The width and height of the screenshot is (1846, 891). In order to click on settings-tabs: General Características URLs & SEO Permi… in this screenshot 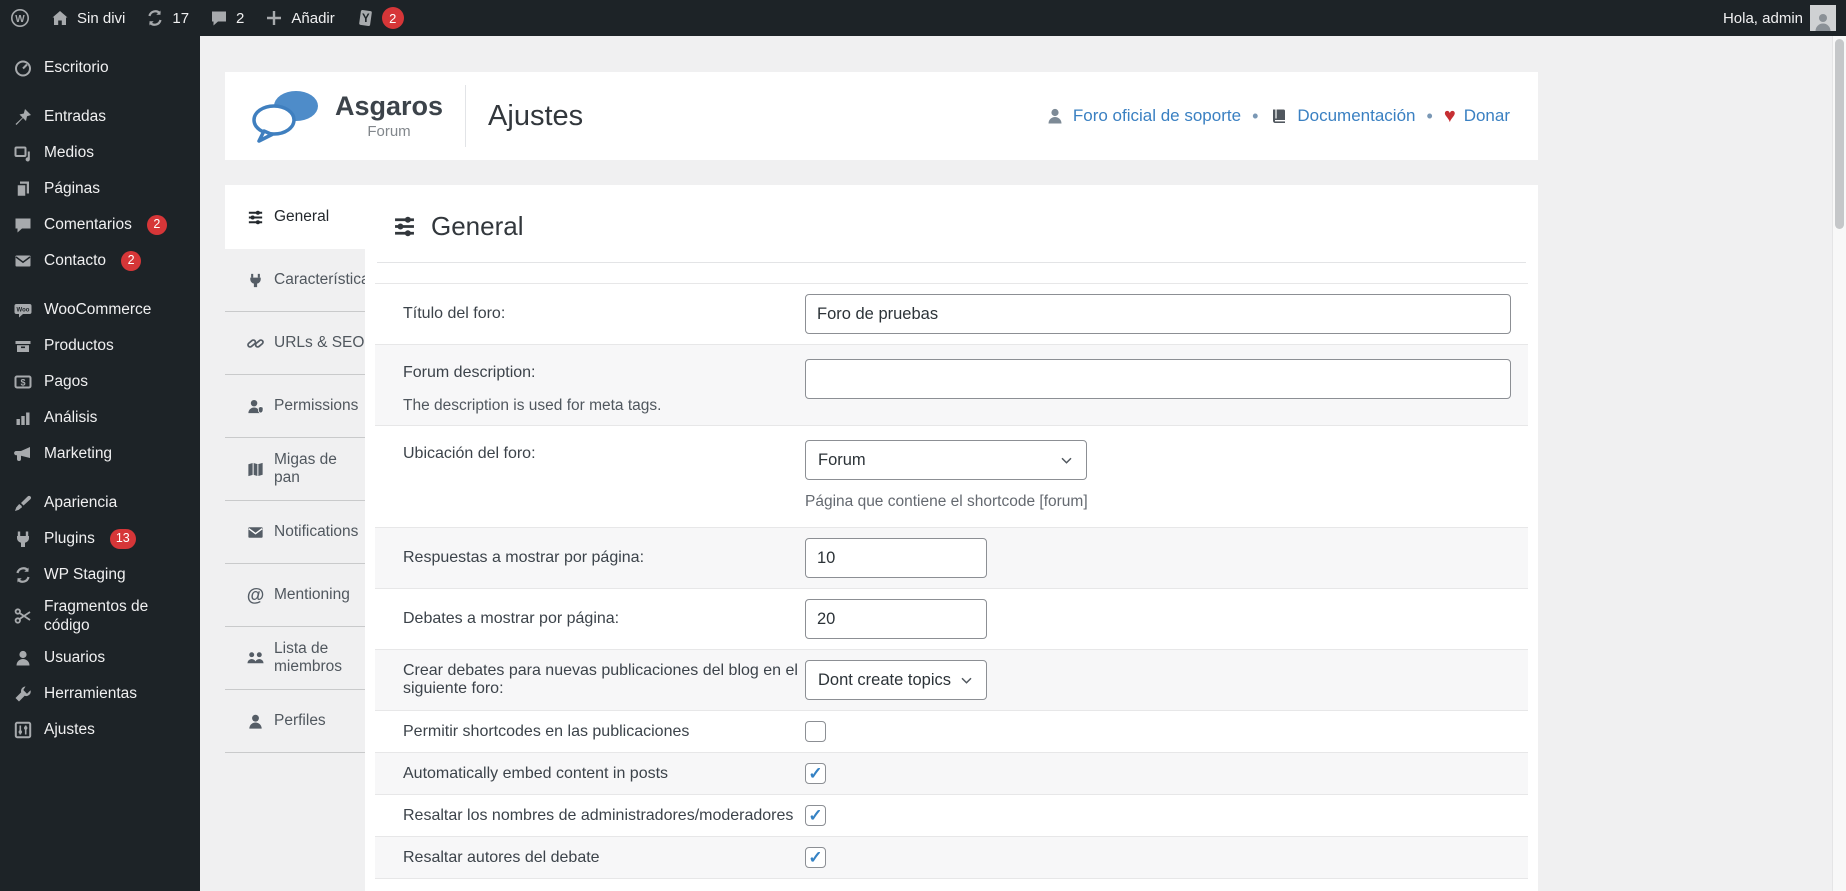, I will do `click(301, 469)`.